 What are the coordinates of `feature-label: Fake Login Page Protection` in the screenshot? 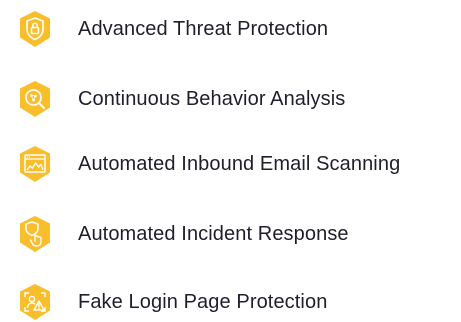 It's located at (203, 301).